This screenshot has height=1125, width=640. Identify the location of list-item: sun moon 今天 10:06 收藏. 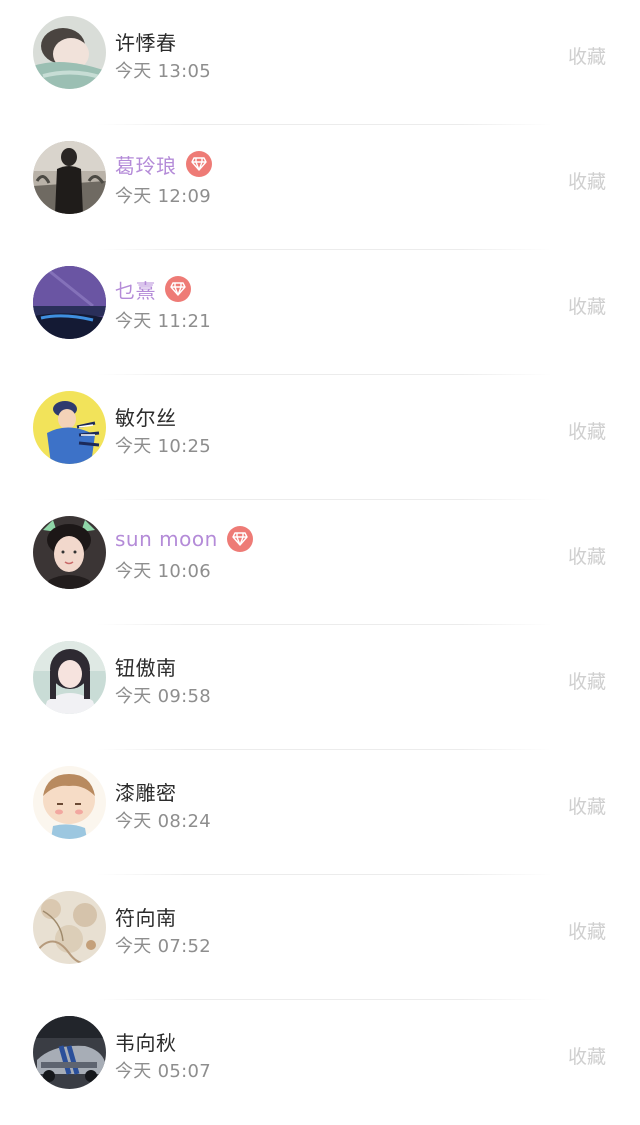
(320, 562).